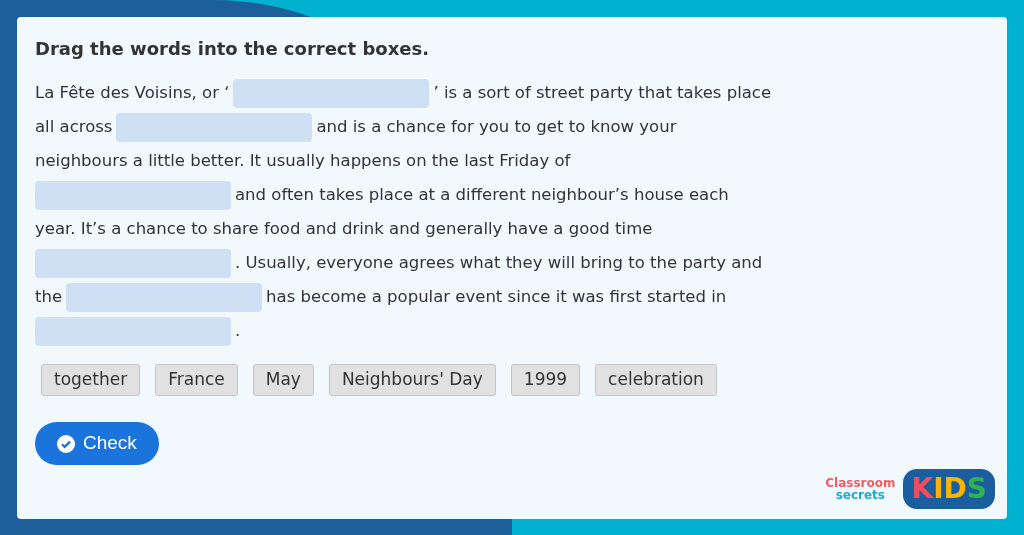 The height and width of the screenshot is (535, 1024). Describe the element at coordinates (860, 483) in the screenshot. I see `logo-text: Classroom` at that location.